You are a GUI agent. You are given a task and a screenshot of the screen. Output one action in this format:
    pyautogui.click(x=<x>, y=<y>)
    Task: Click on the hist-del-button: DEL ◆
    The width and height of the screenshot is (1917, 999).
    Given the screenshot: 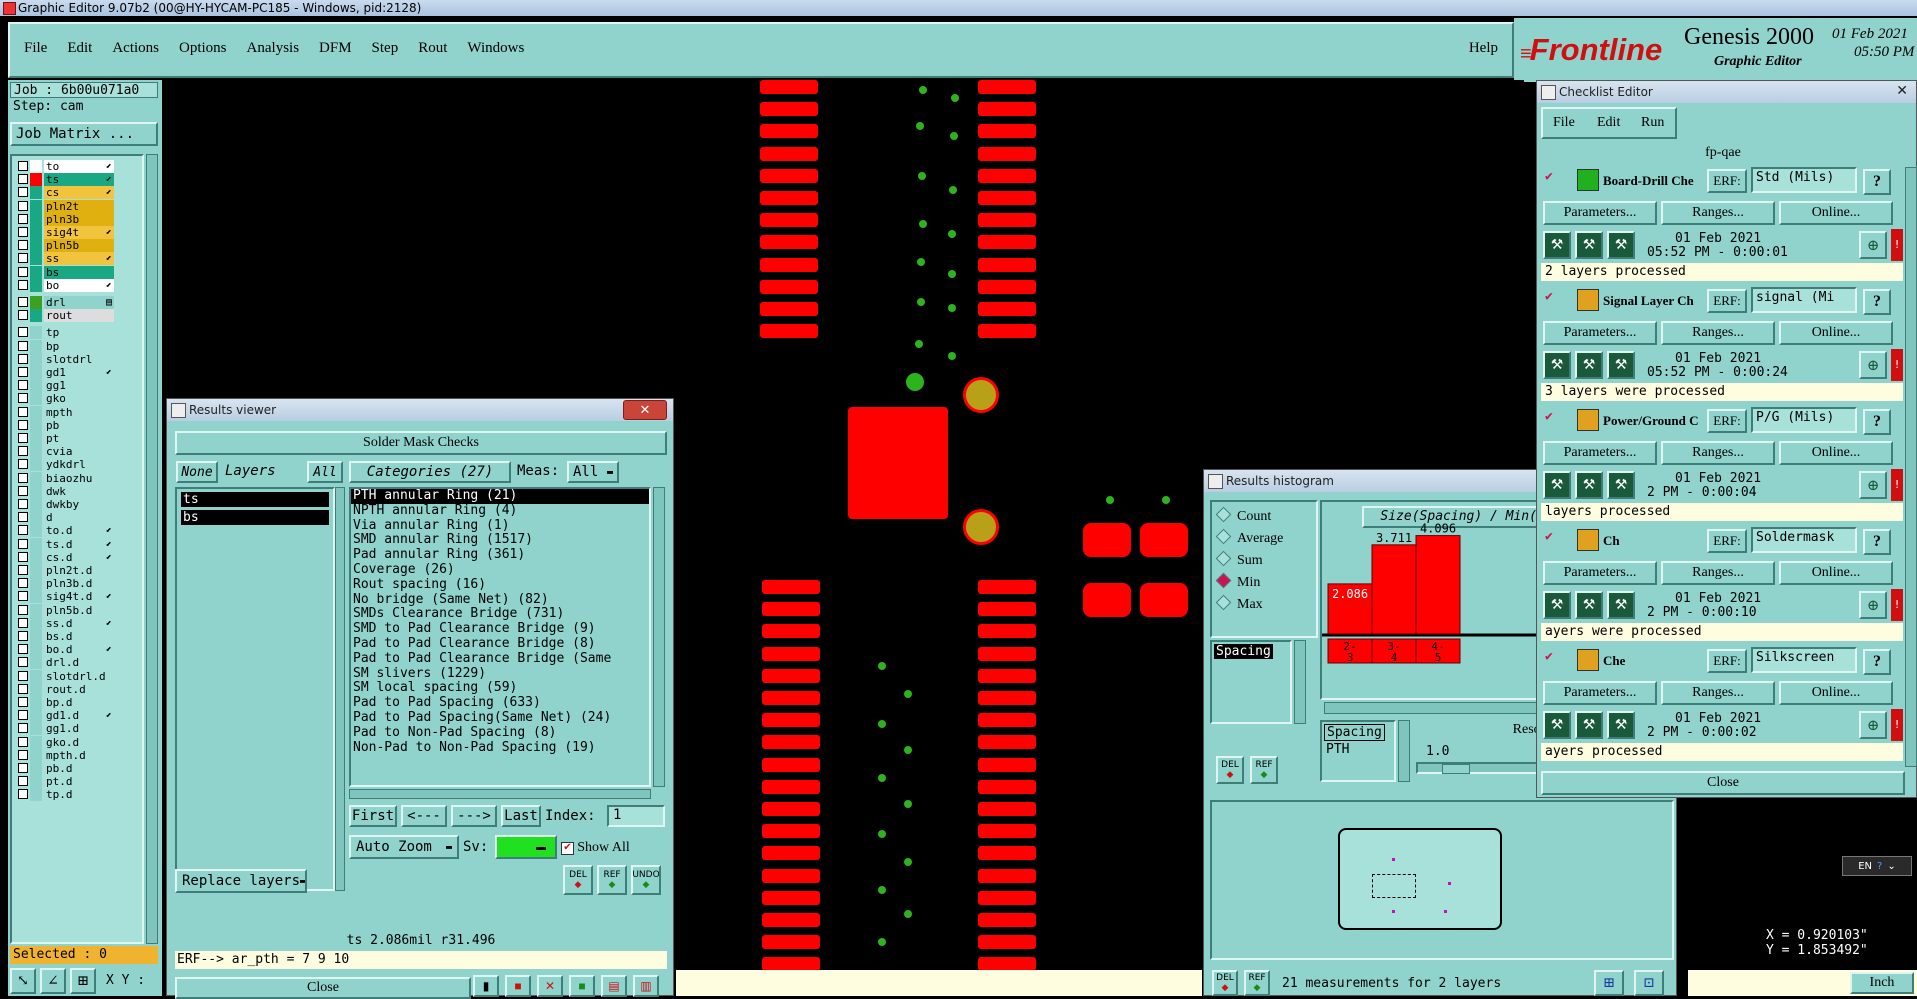 What is the action you would take?
    pyautogui.click(x=1230, y=770)
    